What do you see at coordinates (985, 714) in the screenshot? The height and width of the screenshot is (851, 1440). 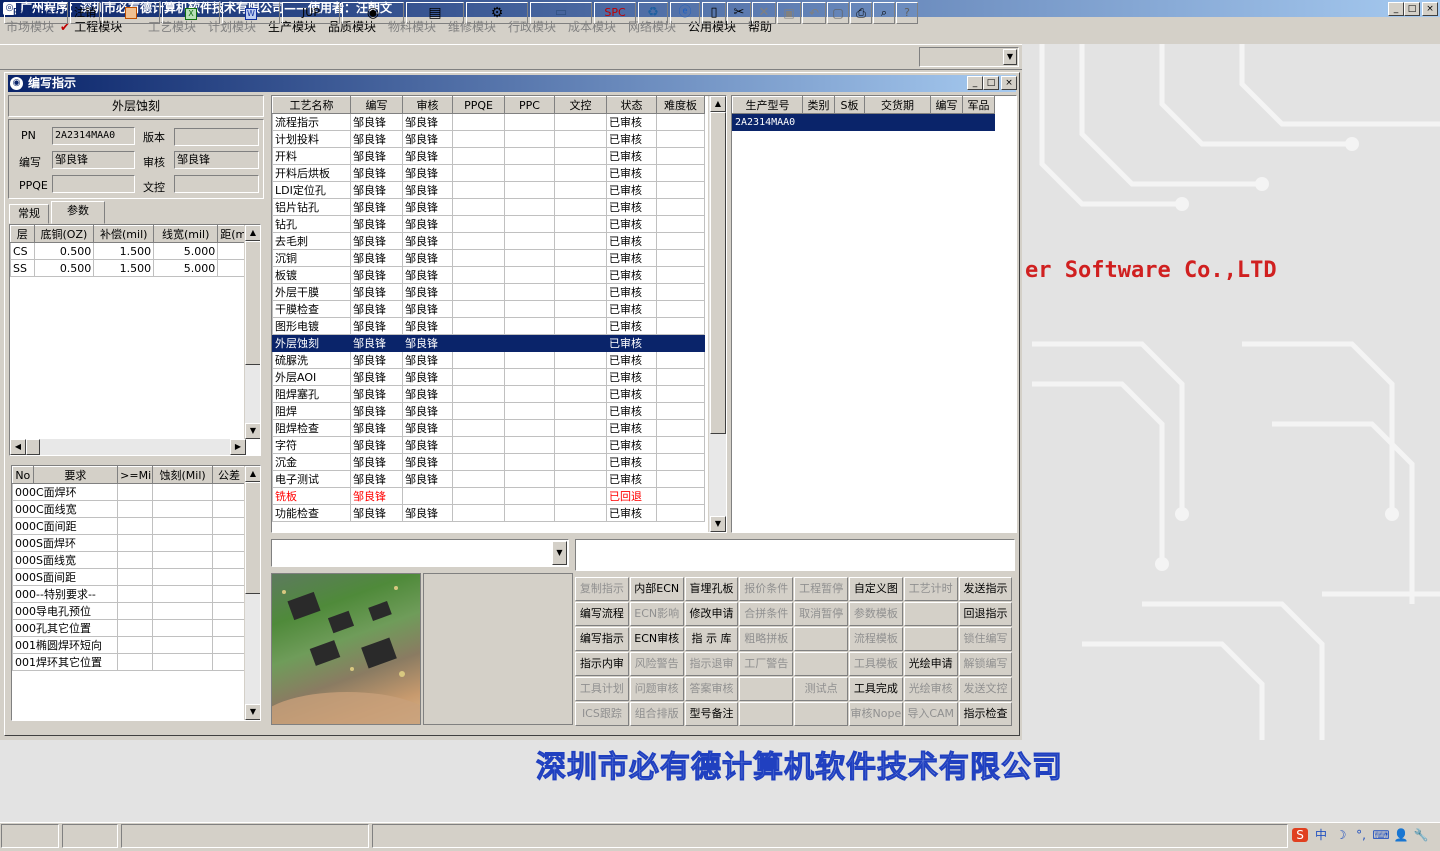 I see `action-button: 指示检查` at bounding box center [985, 714].